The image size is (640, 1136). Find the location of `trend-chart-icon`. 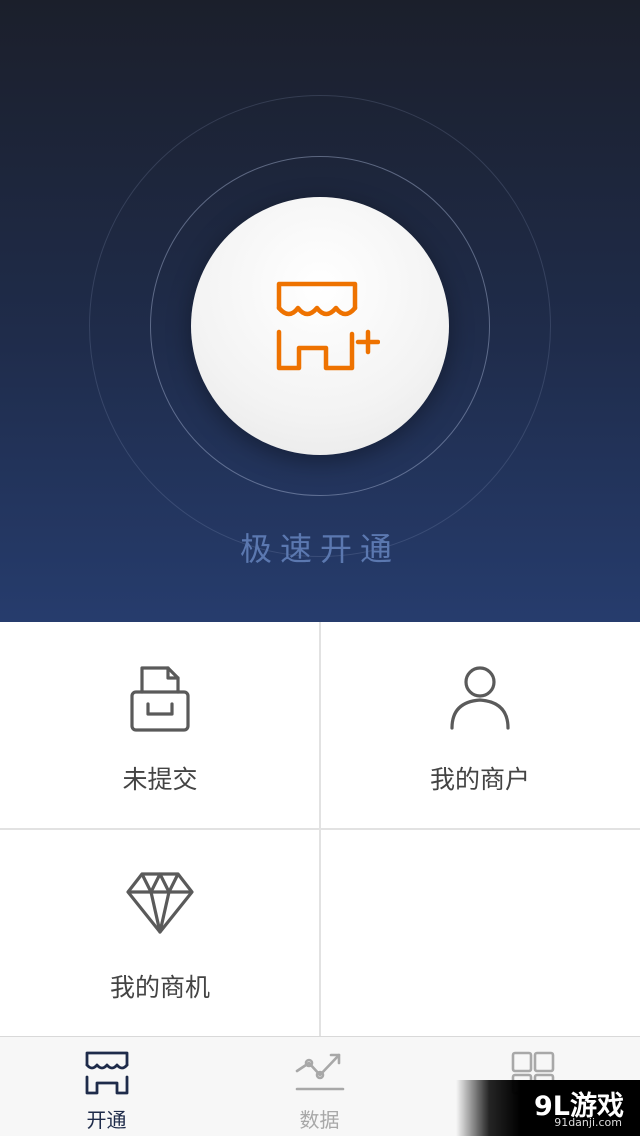

trend-chart-icon is located at coordinates (319, 1072).